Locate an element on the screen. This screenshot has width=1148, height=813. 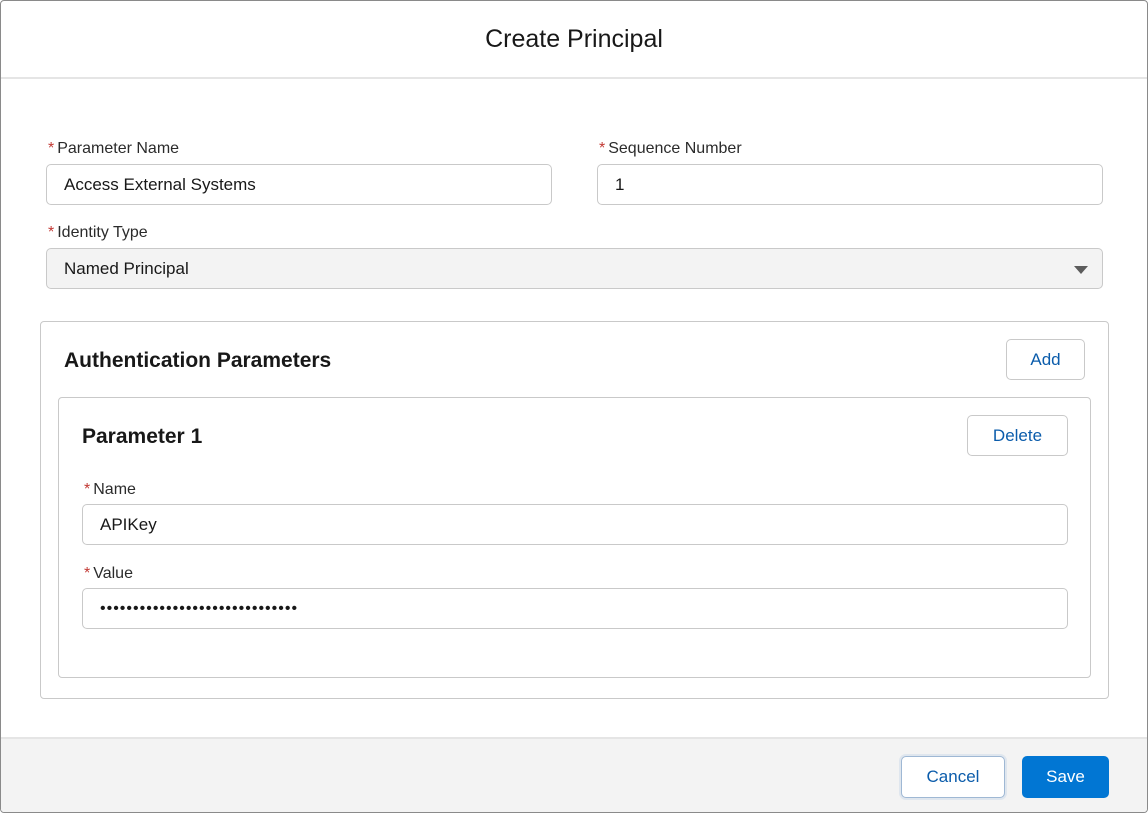
identity-type-label-text: Identity Type is located at coordinates (102, 232).